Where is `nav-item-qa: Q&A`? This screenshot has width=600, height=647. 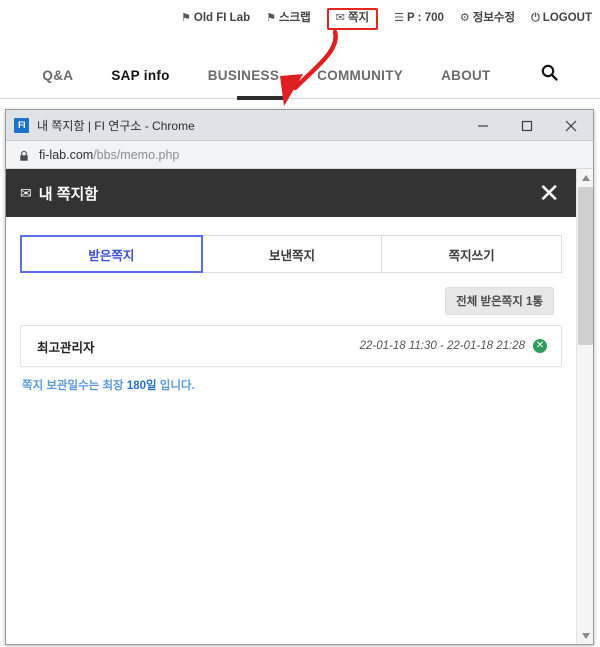 nav-item-qa: Q&A is located at coordinates (57, 75).